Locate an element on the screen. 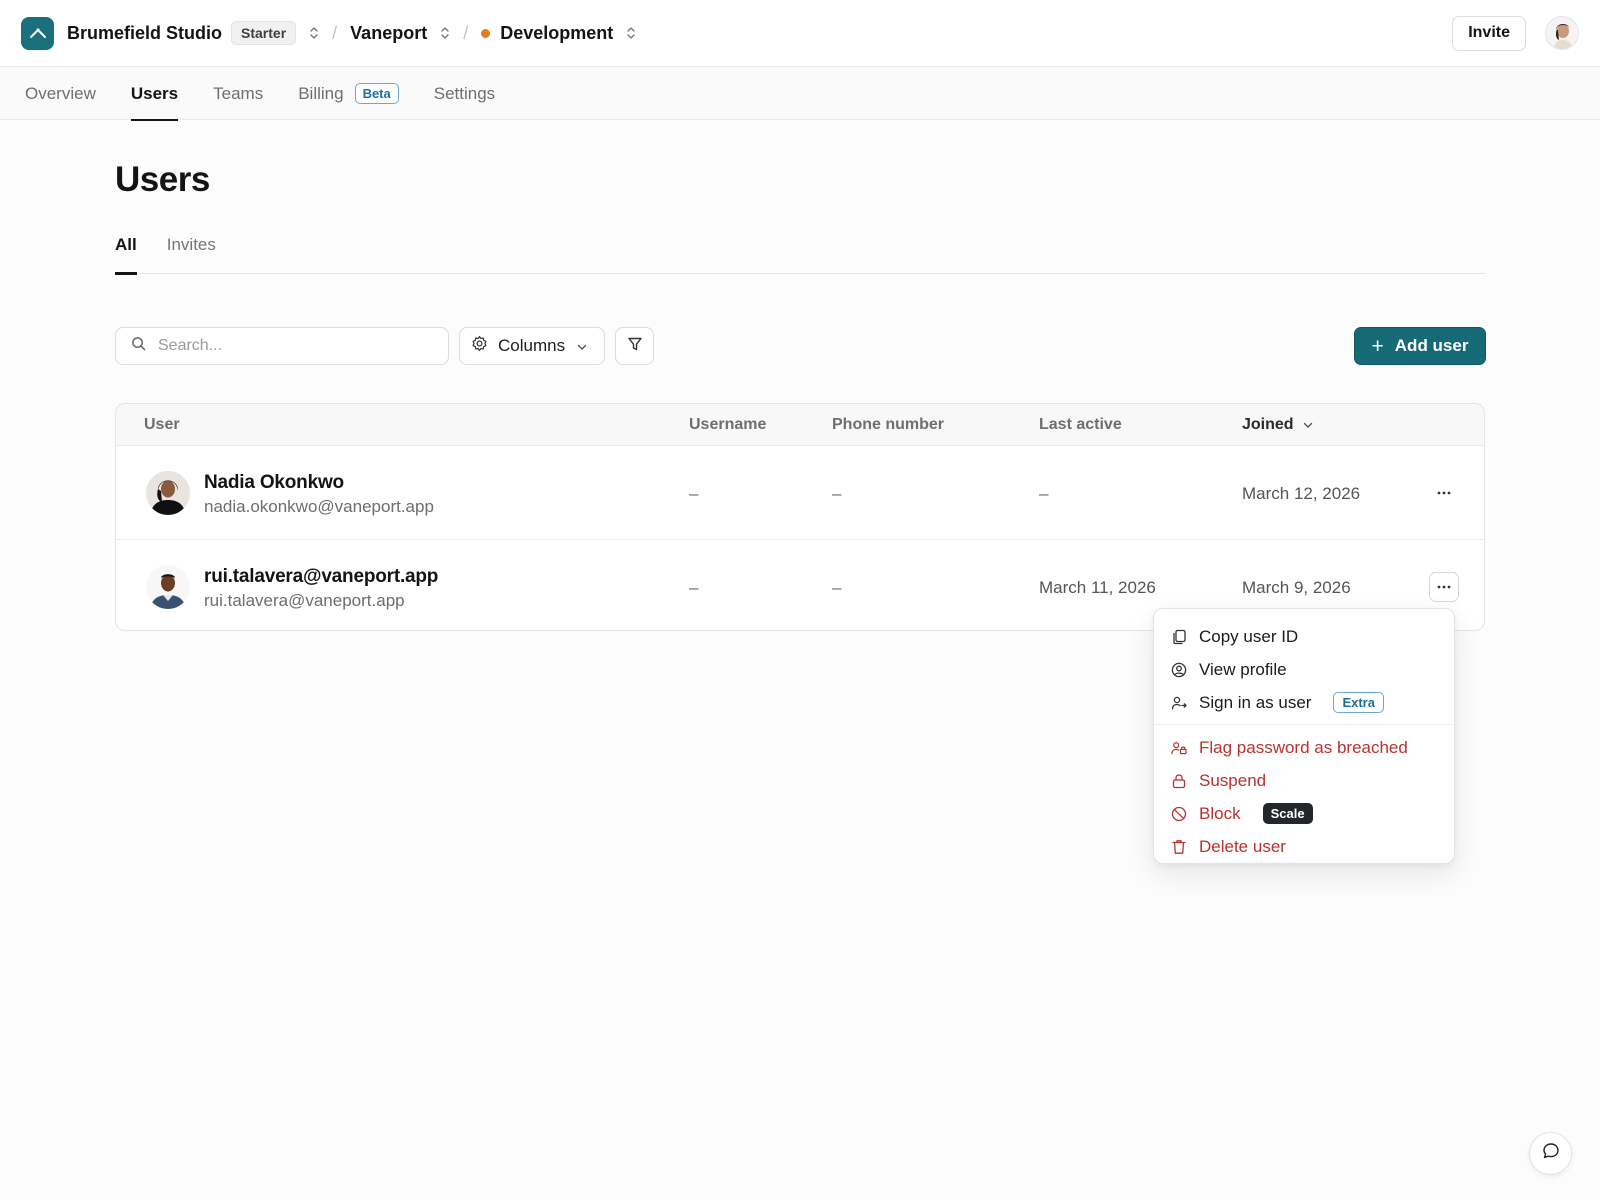 This screenshot has width=1600, height=1200. plus-icon: + is located at coordinates (1377, 346).